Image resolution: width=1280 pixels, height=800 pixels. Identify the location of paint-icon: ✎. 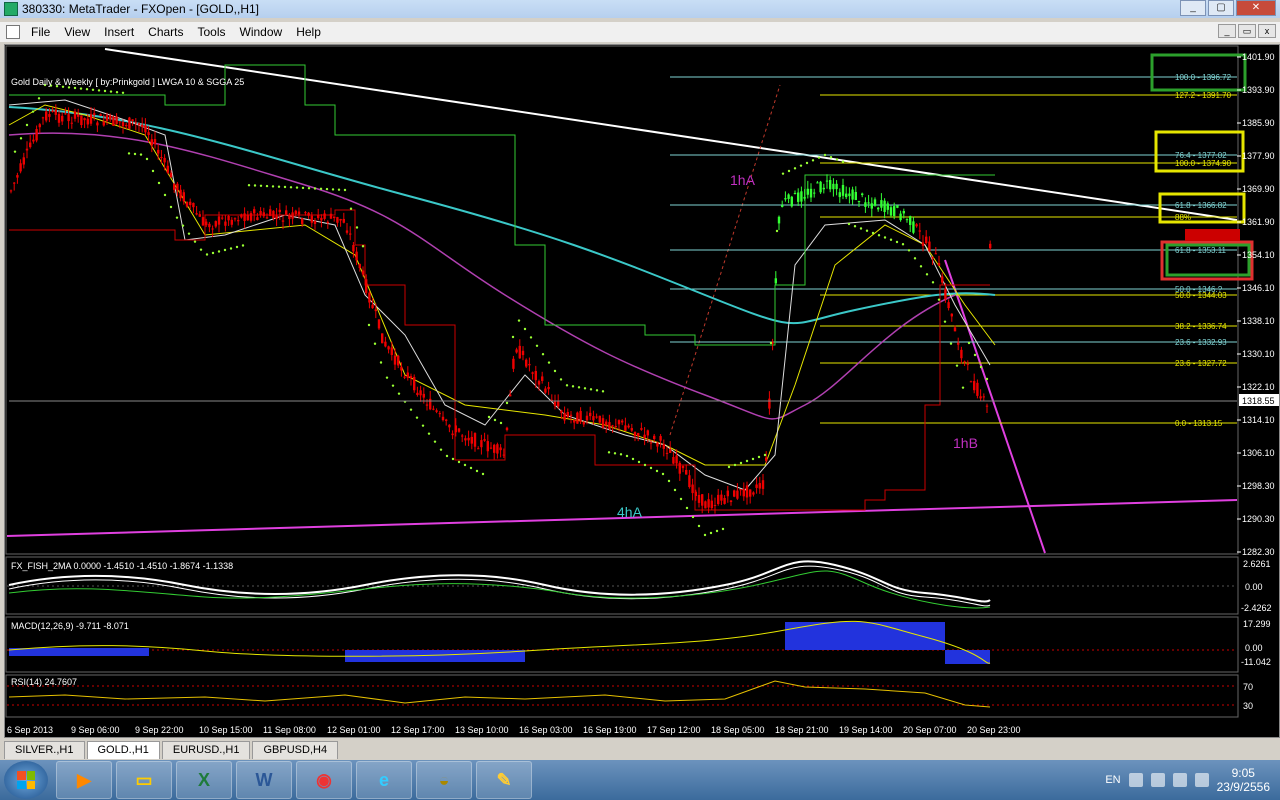
(504, 780).